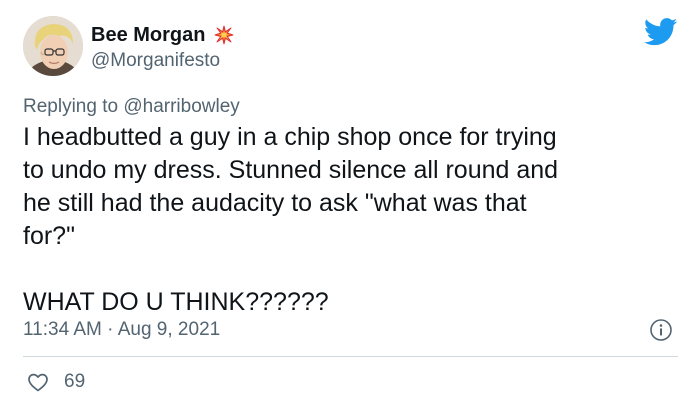  I want to click on author-handle: @Morganifesto, so click(155, 61).